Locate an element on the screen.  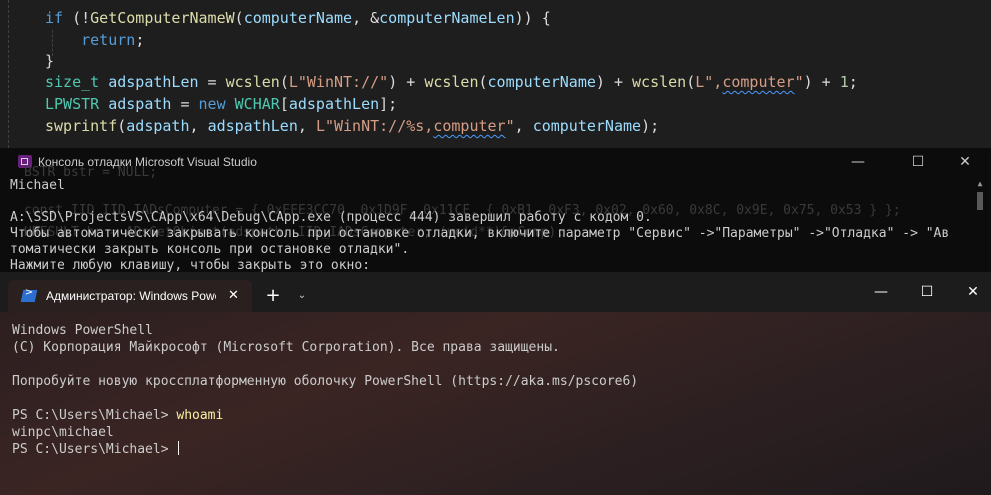
code-token: GetComputerNameW is located at coordinates (162, 18).